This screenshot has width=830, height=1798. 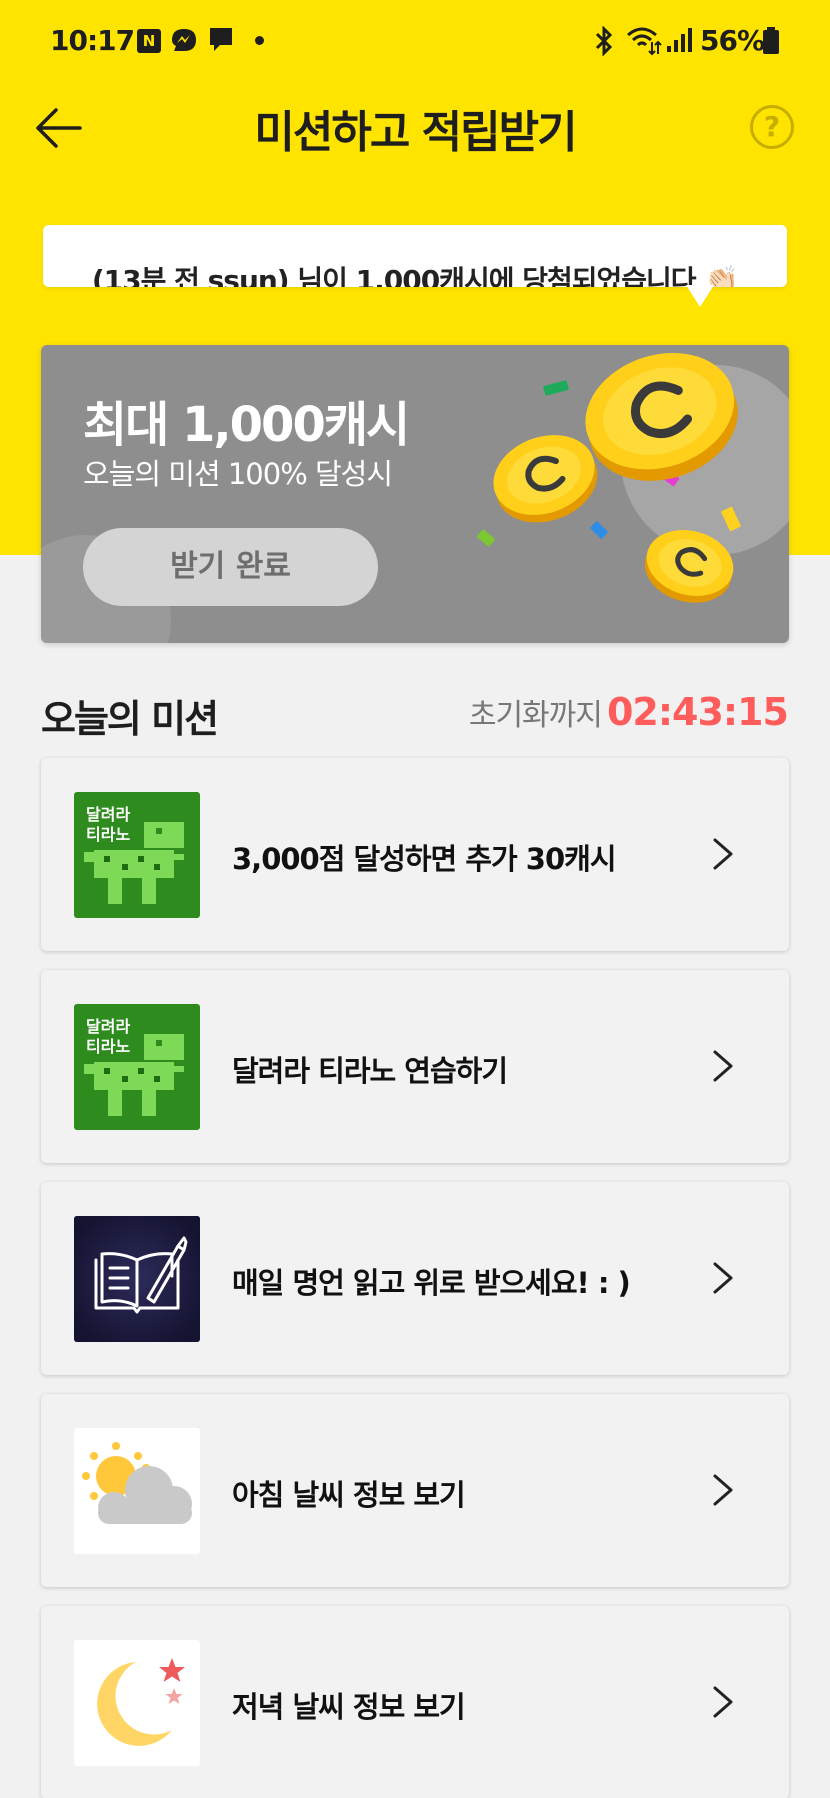 I want to click on mission-item: 저녁 날씨 정보 보기, so click(x=415, y=1702).